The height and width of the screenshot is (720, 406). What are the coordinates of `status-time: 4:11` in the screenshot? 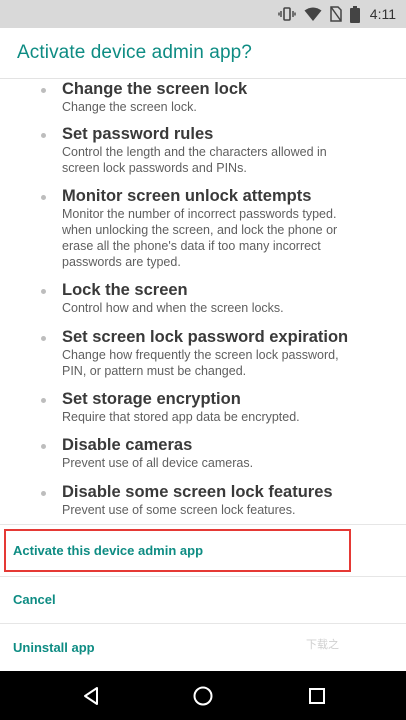 It's located at (382, 14).